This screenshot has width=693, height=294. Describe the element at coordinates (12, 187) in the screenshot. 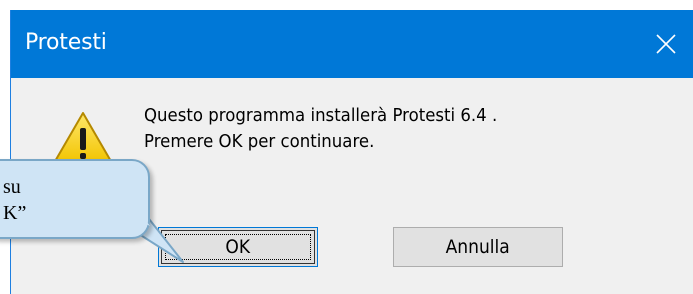

I see `callout-text-line-1: su` at that location.